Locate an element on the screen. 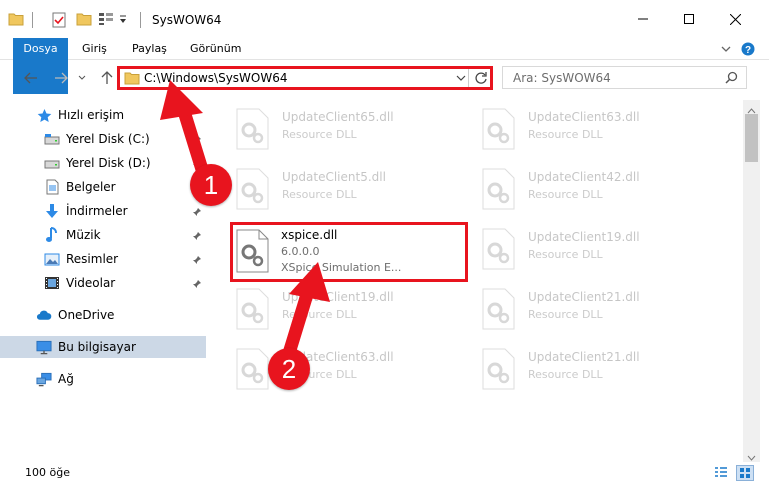  sidebar-item-label: Yerel Disk (C:) is located at coordinates (108, 139).